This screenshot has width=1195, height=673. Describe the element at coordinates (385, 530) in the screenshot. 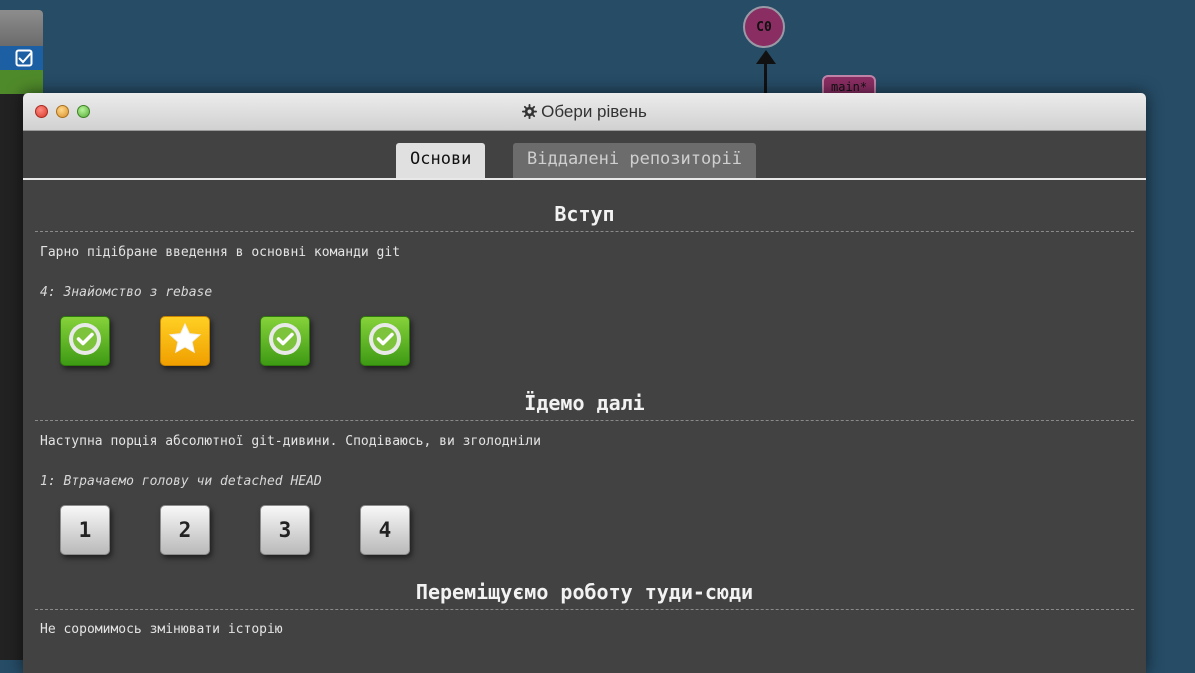

I see `level-button: 4` at that location.